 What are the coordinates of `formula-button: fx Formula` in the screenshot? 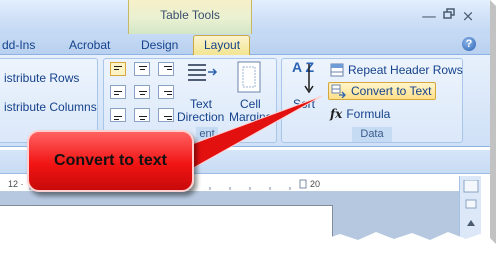 It's located at (360, 114).